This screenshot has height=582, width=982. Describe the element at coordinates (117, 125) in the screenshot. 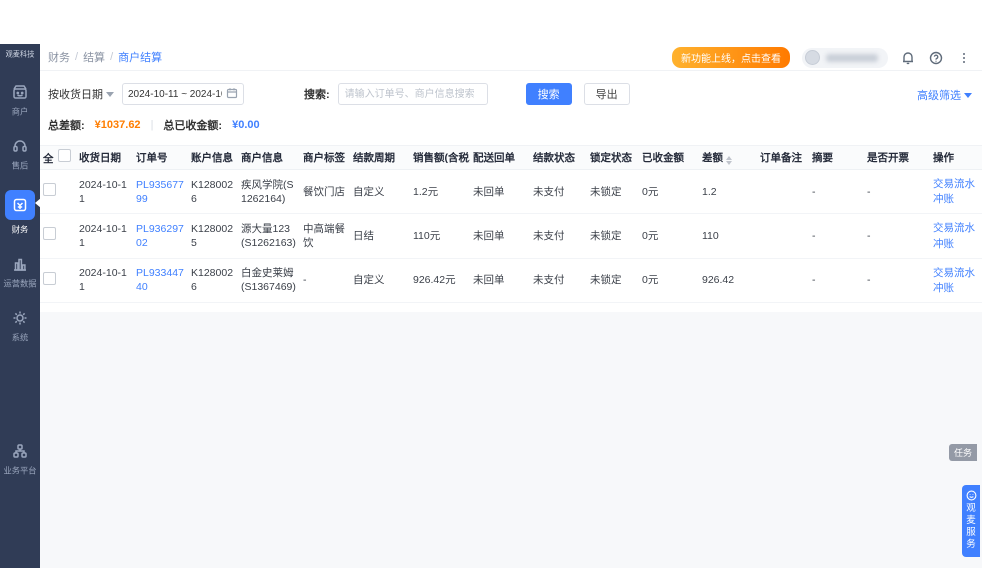

I see `total-diff-value: ¥1037.62` at that location.